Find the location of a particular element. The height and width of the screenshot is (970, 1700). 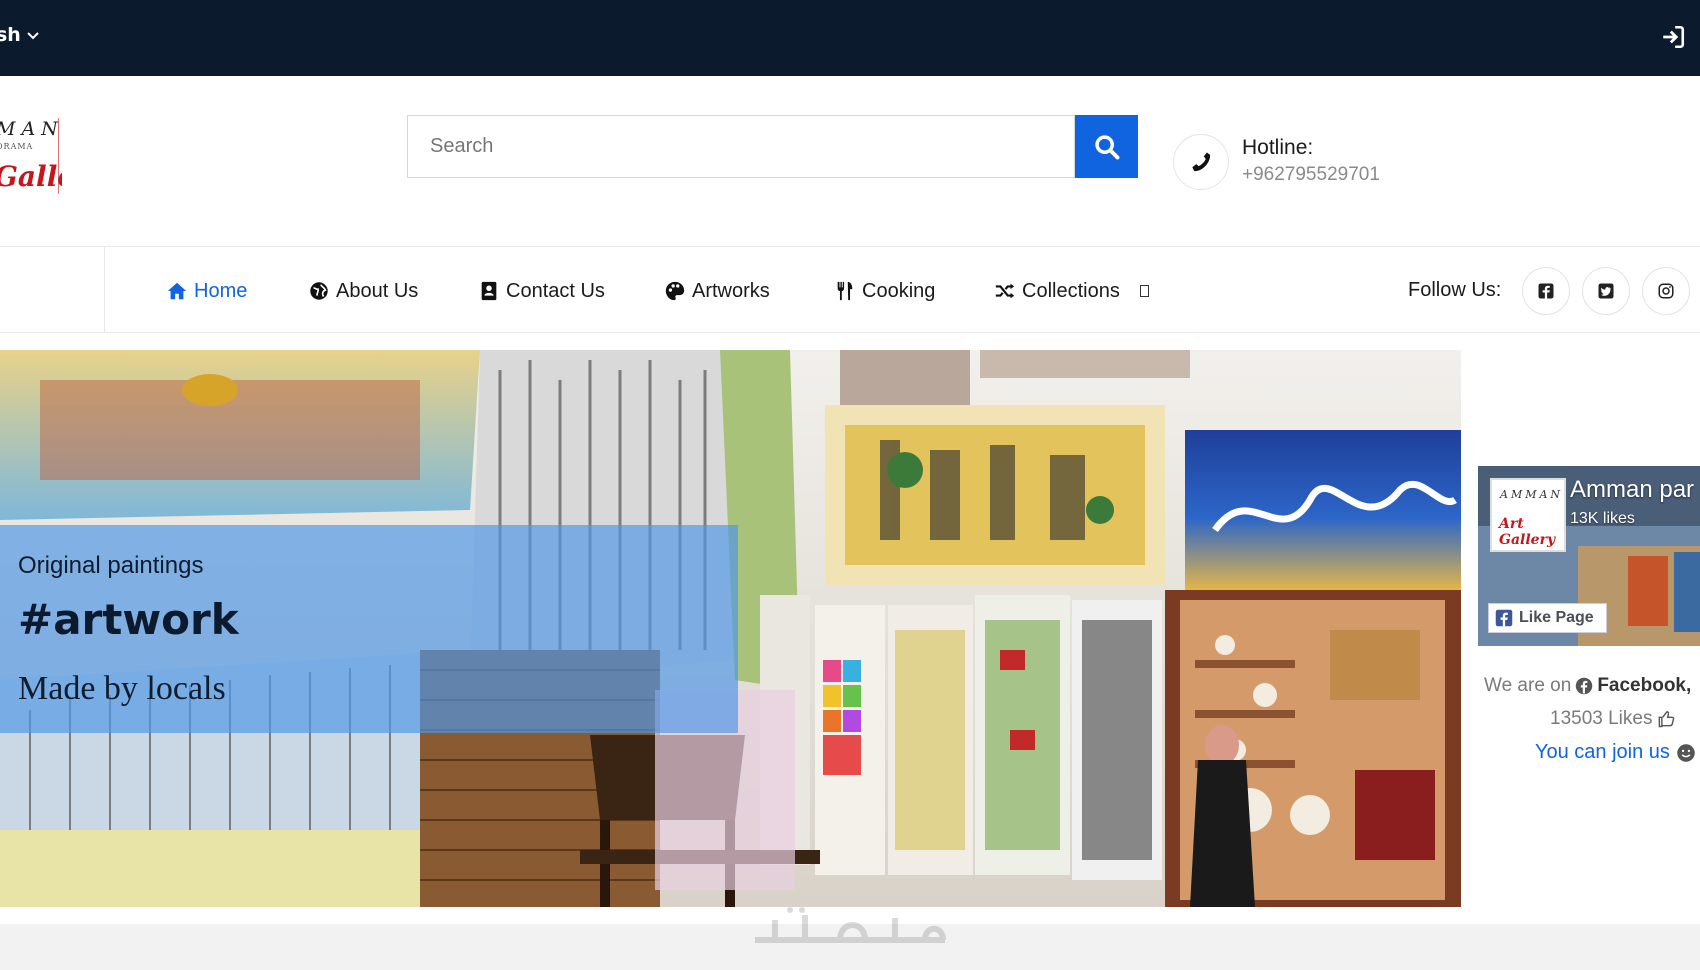

fb-logo-text-top: AMMAN is located at coordinates (1532, 494).